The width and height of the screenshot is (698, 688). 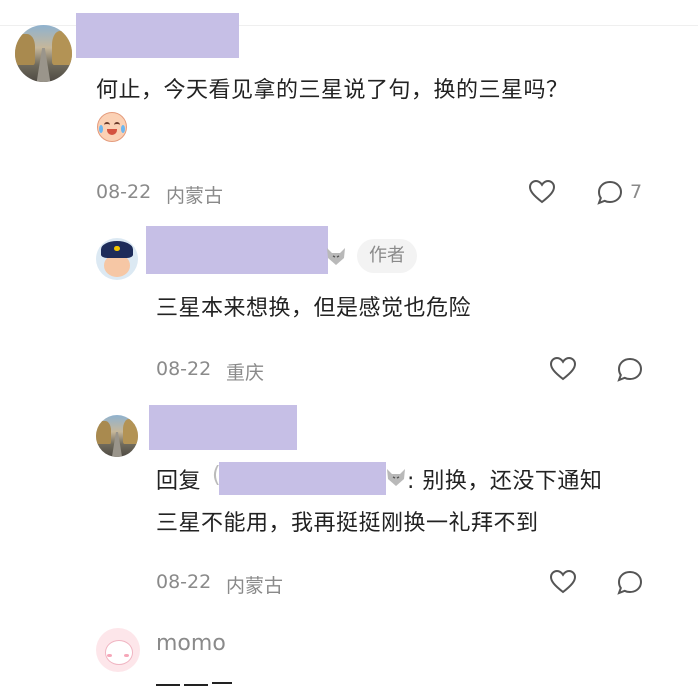 What do you see at coordinates (332, 90) in the screenshot?
I see `comment-text: 何止，今天看见拿的三星说了句，换的三星吗？` at bounding box center [332, 90].